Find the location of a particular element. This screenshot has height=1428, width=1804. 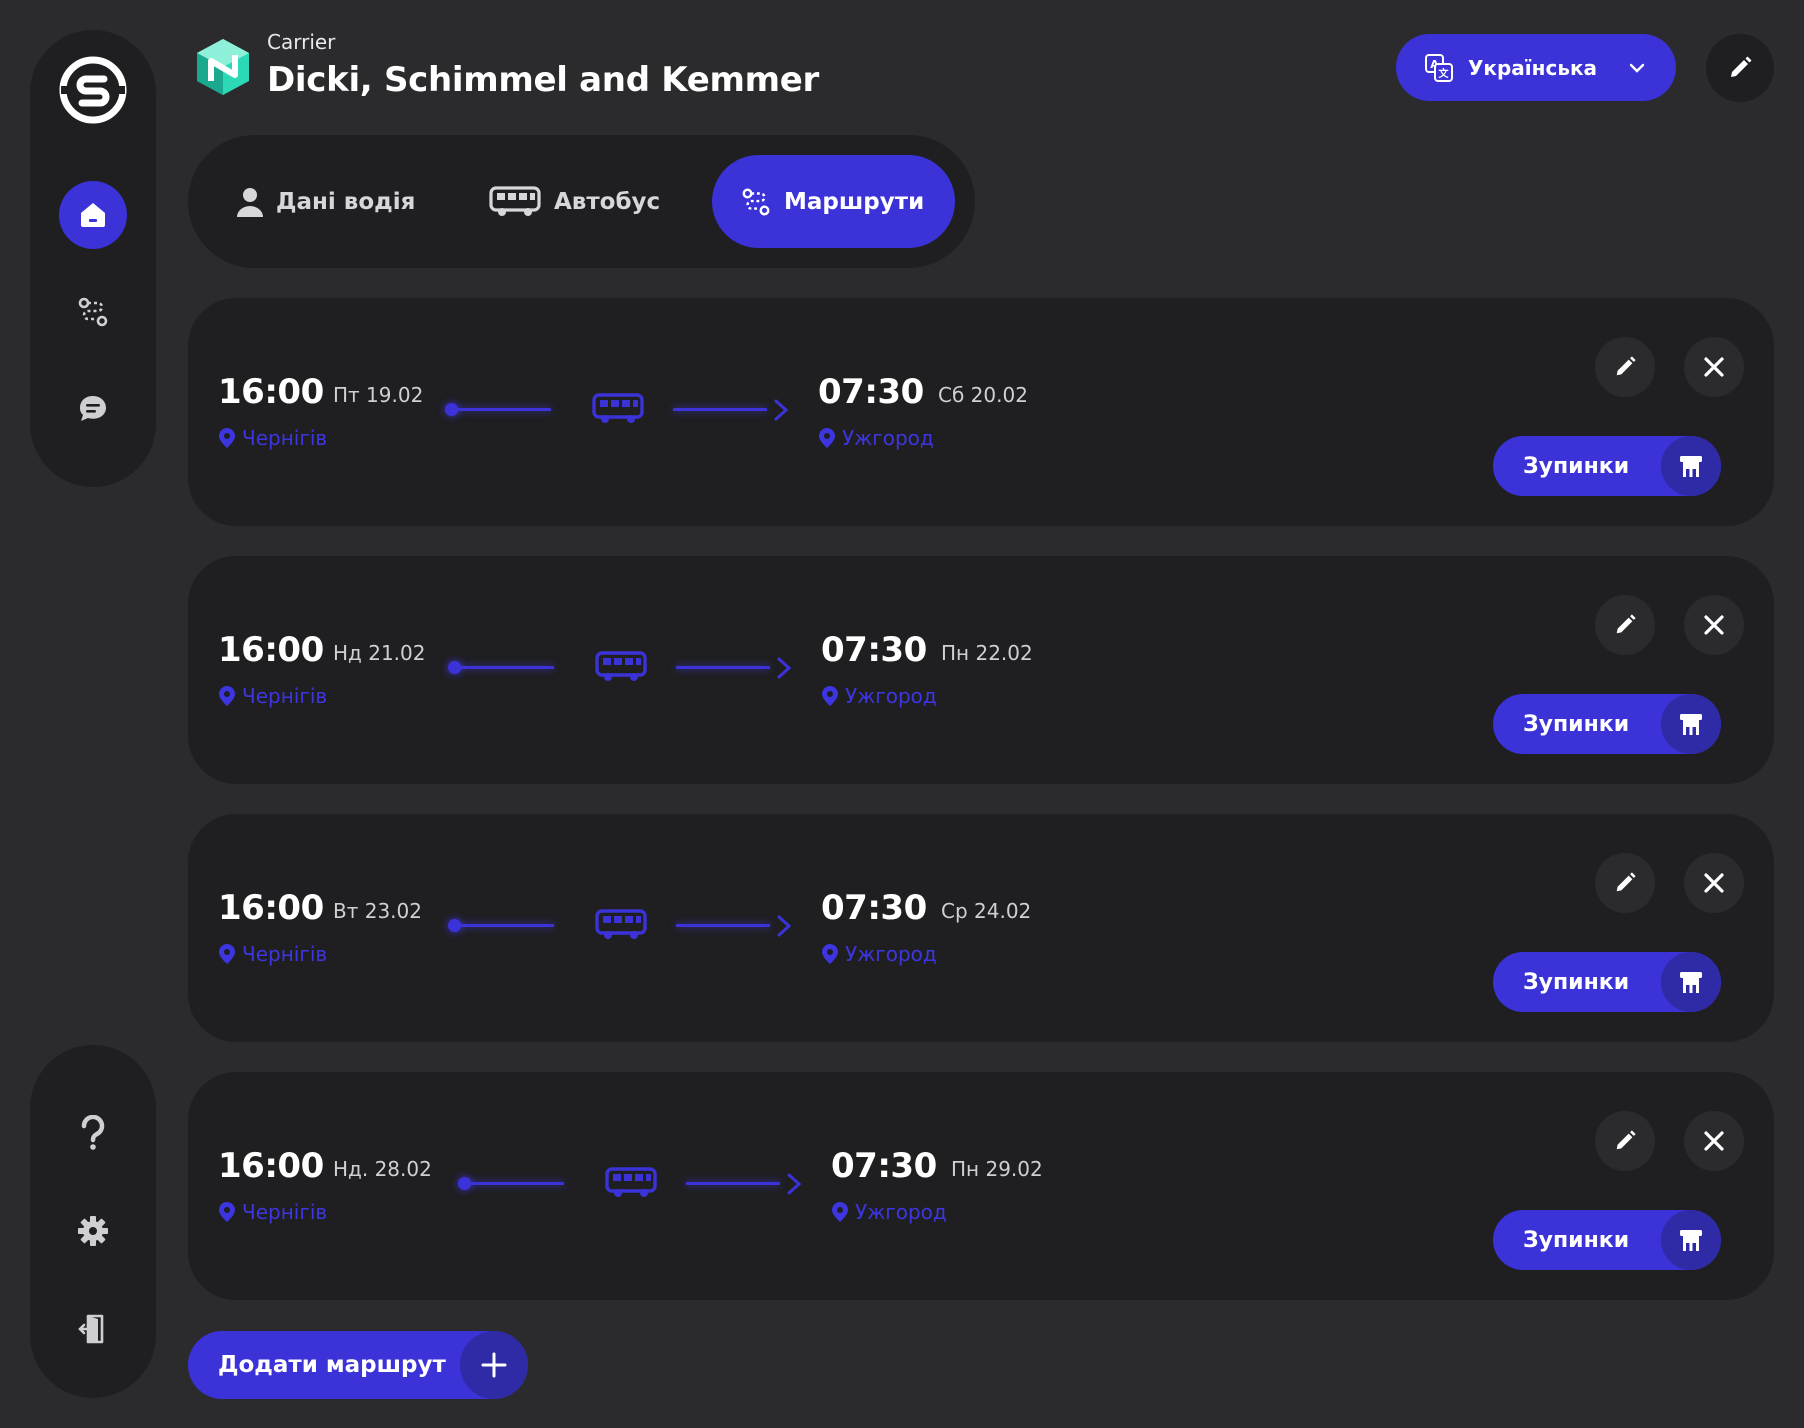

arrival-date: Пн 22.02 is located at coordinates (987, 653).